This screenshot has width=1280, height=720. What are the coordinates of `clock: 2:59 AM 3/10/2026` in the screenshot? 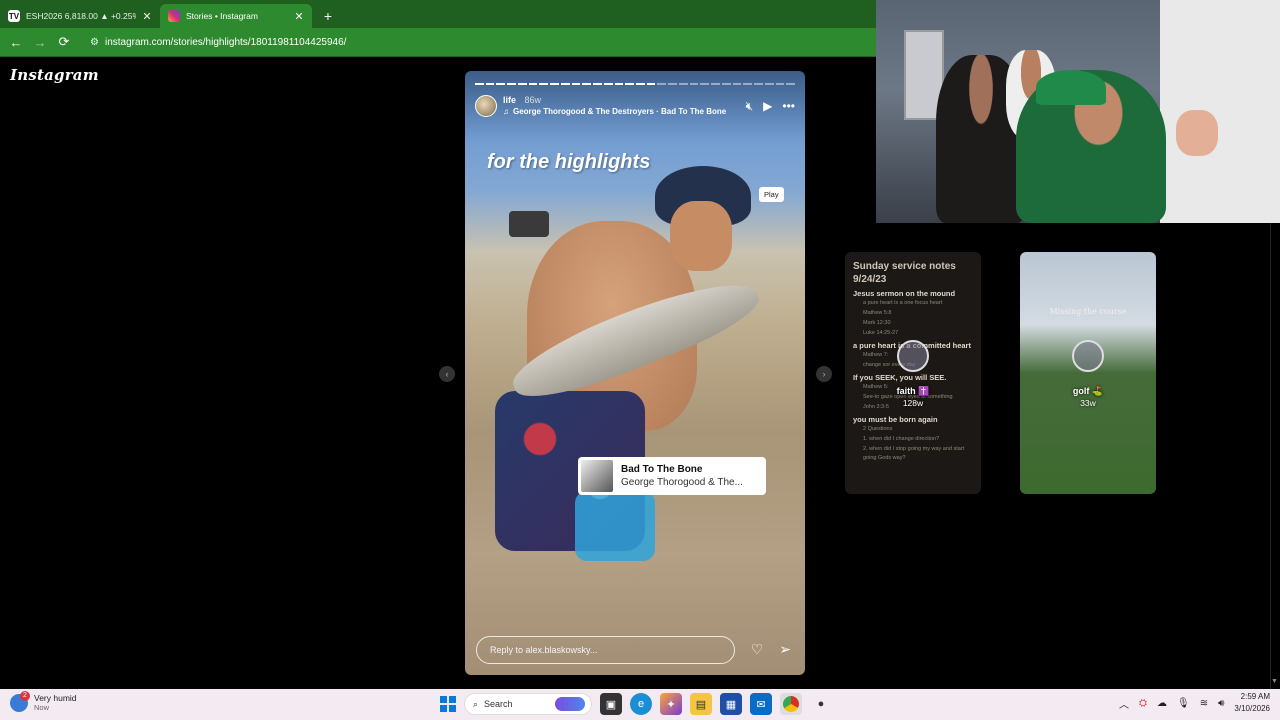 It's located at (1252, 703).